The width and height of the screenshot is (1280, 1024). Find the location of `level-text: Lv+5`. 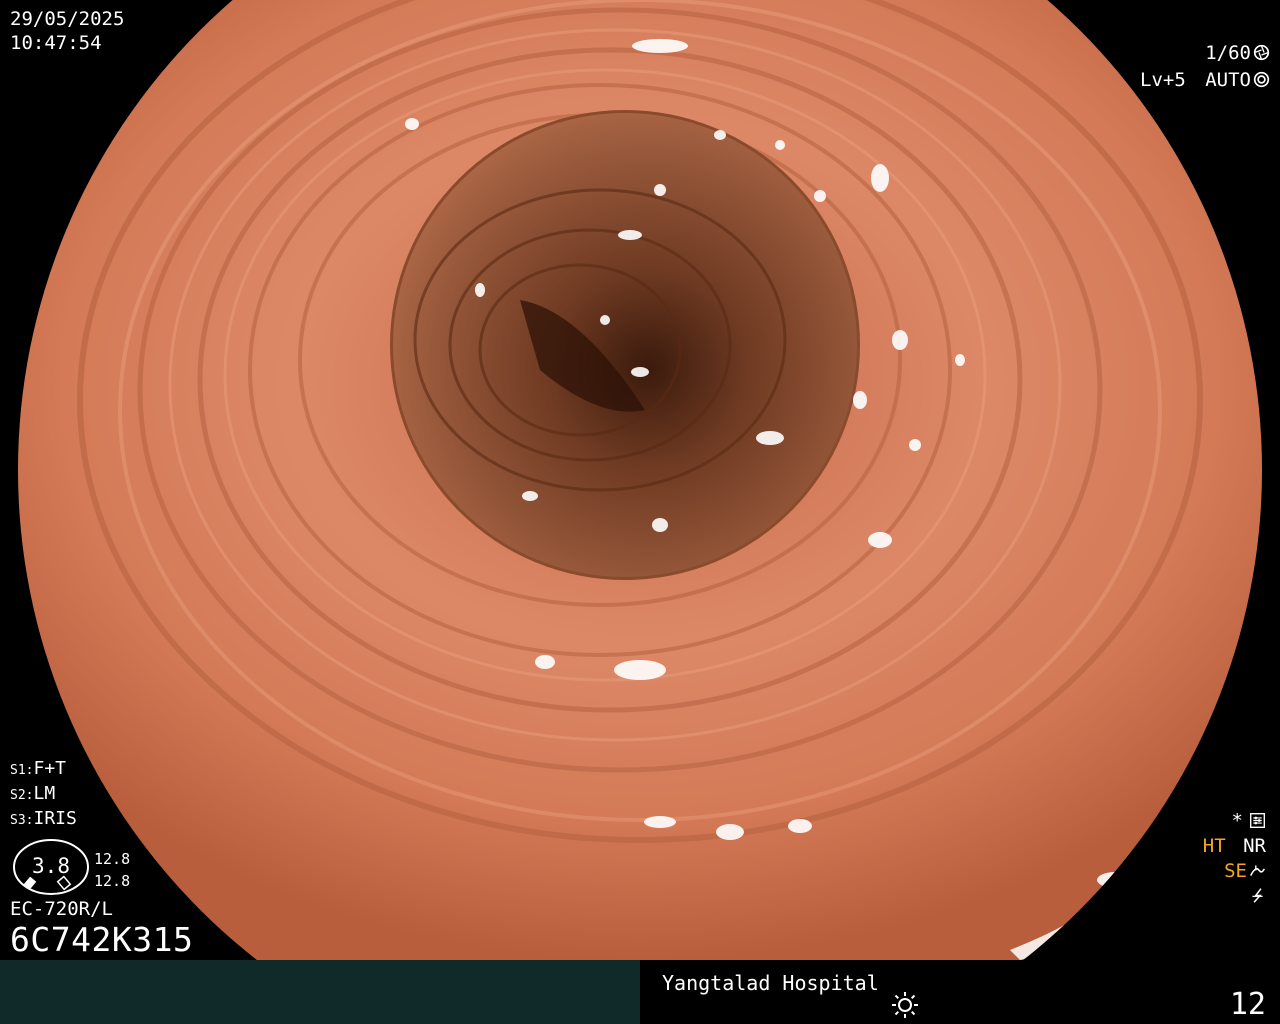

level-text: Lv+5 is located at coordinates (1163, 80).